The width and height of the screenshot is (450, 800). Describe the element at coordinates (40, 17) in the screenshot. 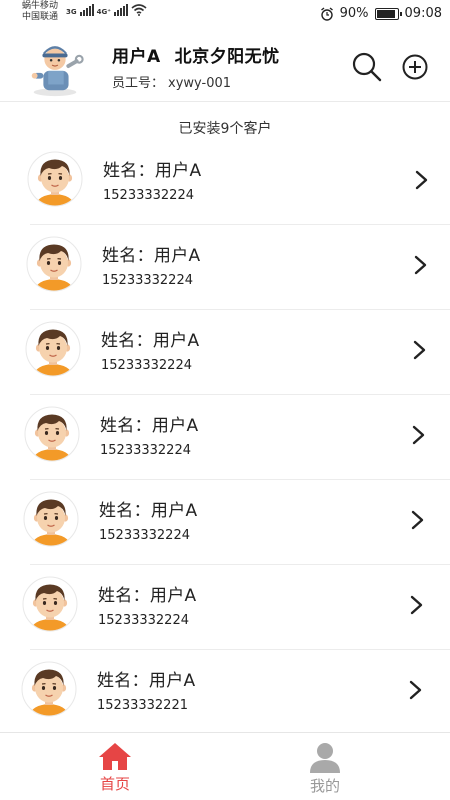

I see `carrier-bottom: 中国联通` at that location.